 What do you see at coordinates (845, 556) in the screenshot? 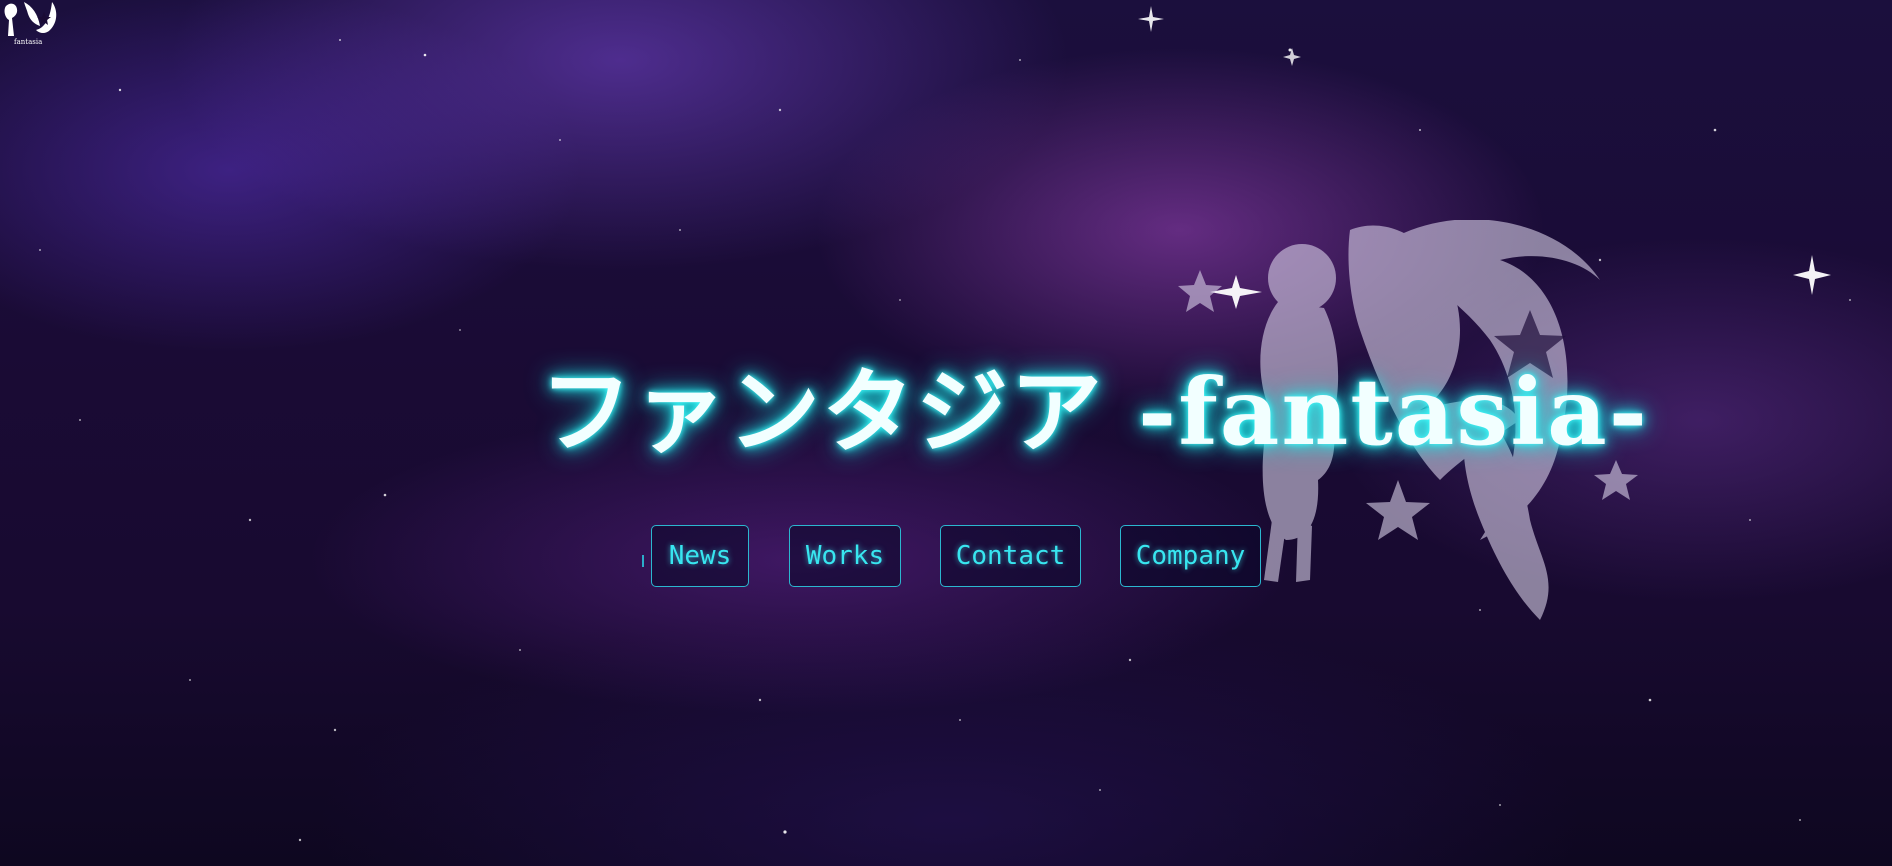
I see `nav-works-button: Works` at bounding box center [845, 556].